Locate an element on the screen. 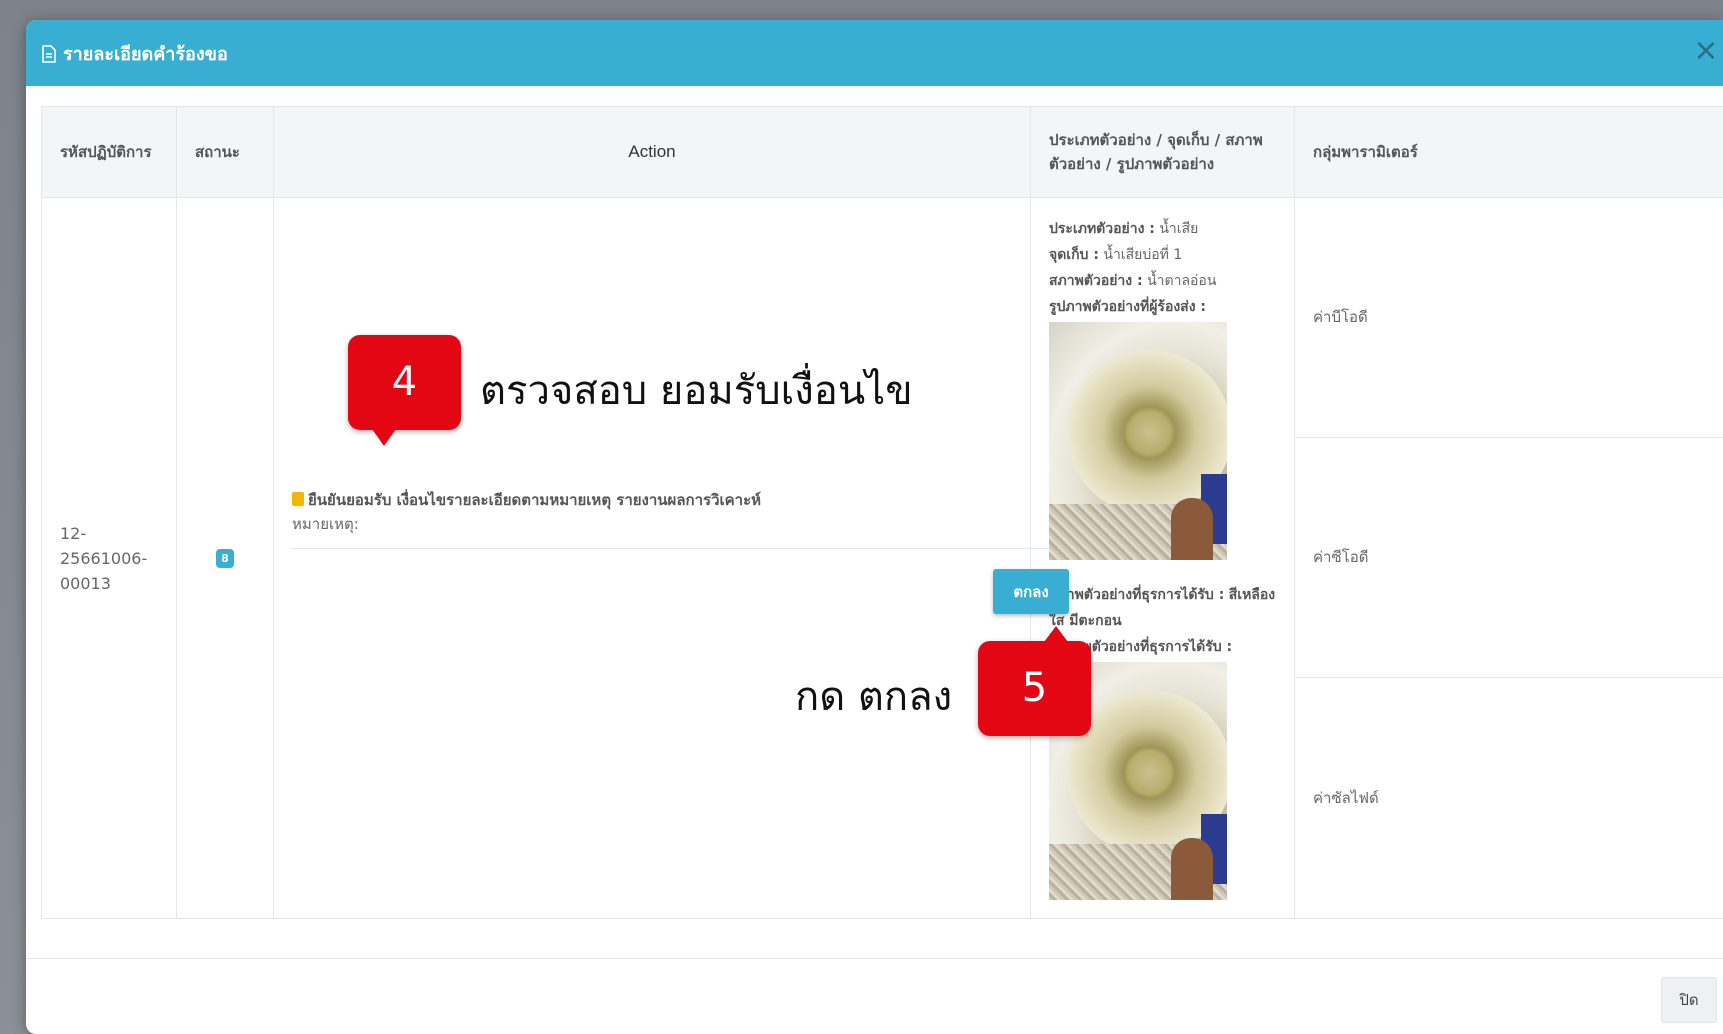 The image size is (1723, 1034). sample-type: ประเภทตัวอย่าง : น้ำเสีย is located at coordinates (1162, 229).